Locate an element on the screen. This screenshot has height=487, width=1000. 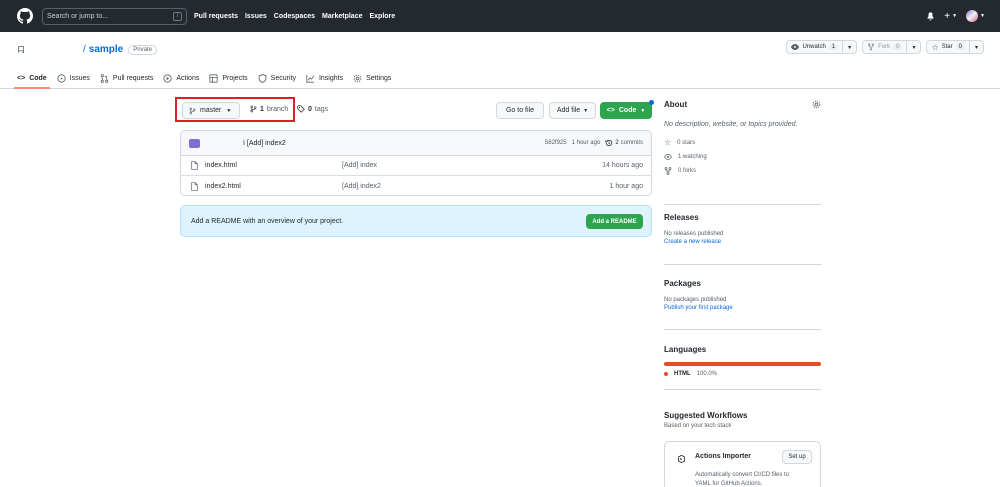
file-name: index2.html is located at coordinates (223, 186).